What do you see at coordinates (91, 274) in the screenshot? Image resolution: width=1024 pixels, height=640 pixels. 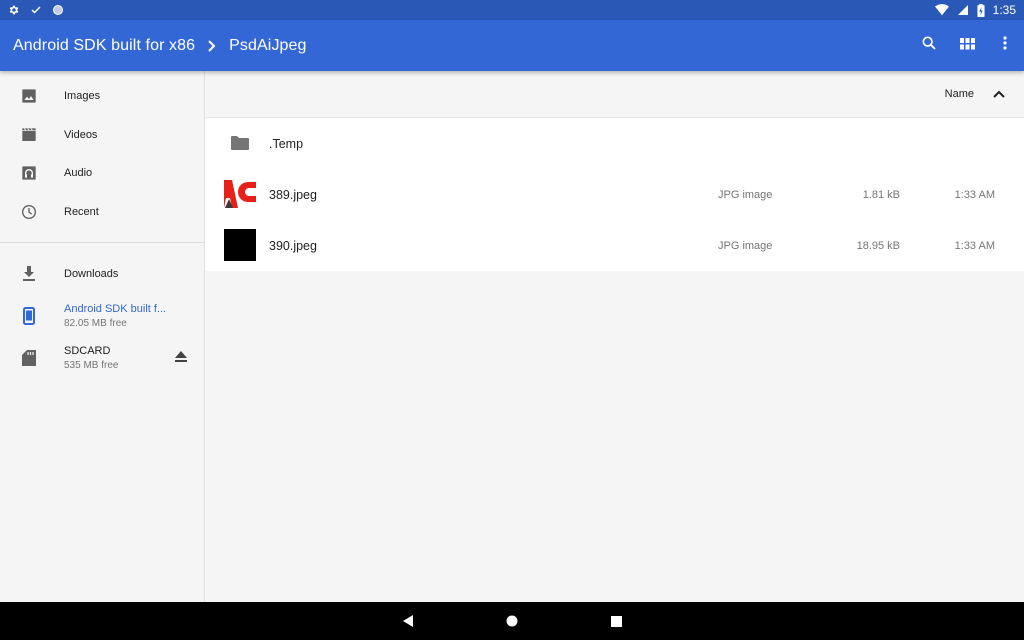 I see `sidebar-item-label: Downloads` at bounding box center [91, 274].